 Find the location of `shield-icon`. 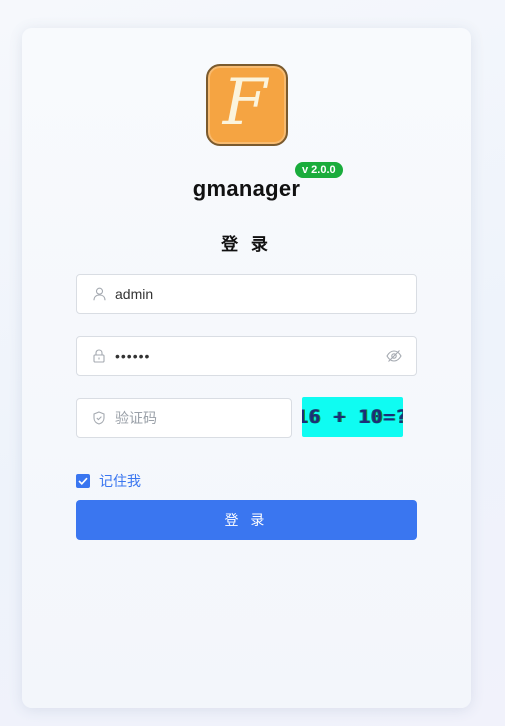

shield-icon is located at coordinates (99, 418).